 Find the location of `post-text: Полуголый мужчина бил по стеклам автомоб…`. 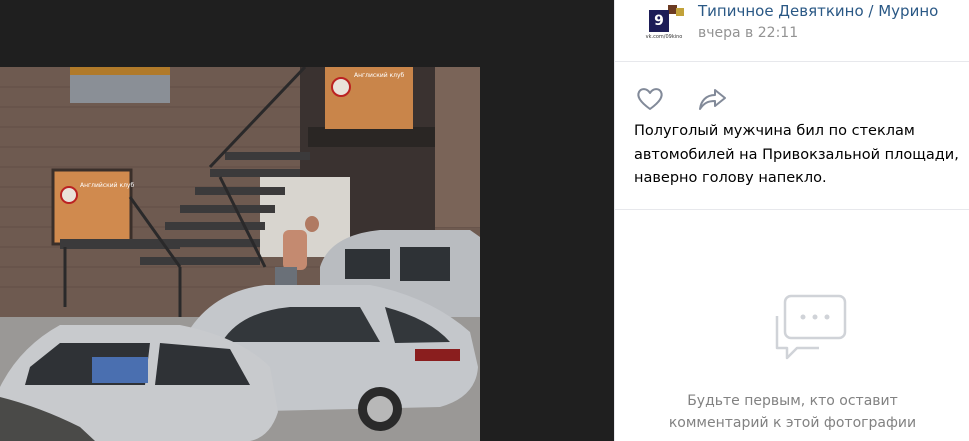

post-text: Полуголый мужчина бил по стеклам автомоб… is located at coordinates (796, 154).